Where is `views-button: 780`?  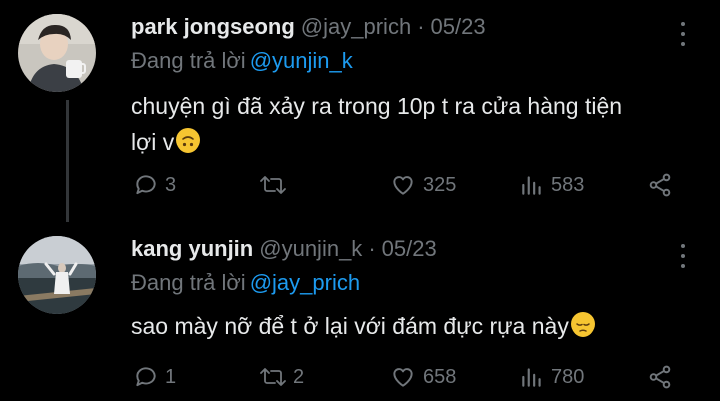
views-button: 780 is located at coordinates (551, 377).